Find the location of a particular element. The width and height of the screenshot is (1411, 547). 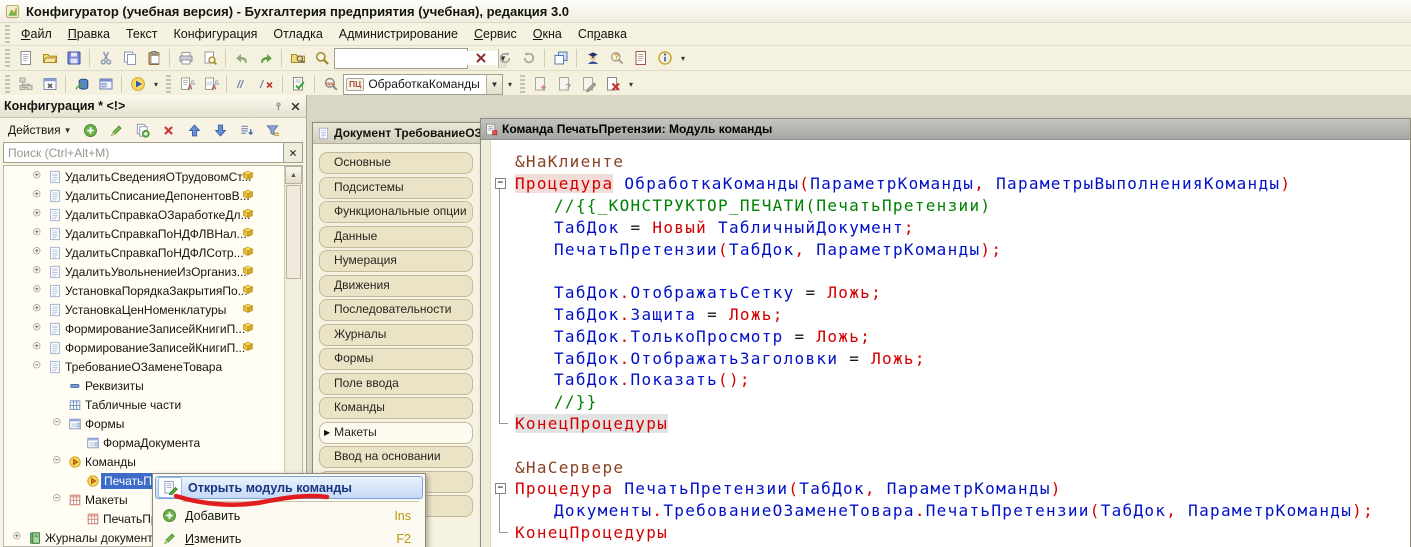

menu-configuration: Конфигурация is located at coordinates (215, 34).